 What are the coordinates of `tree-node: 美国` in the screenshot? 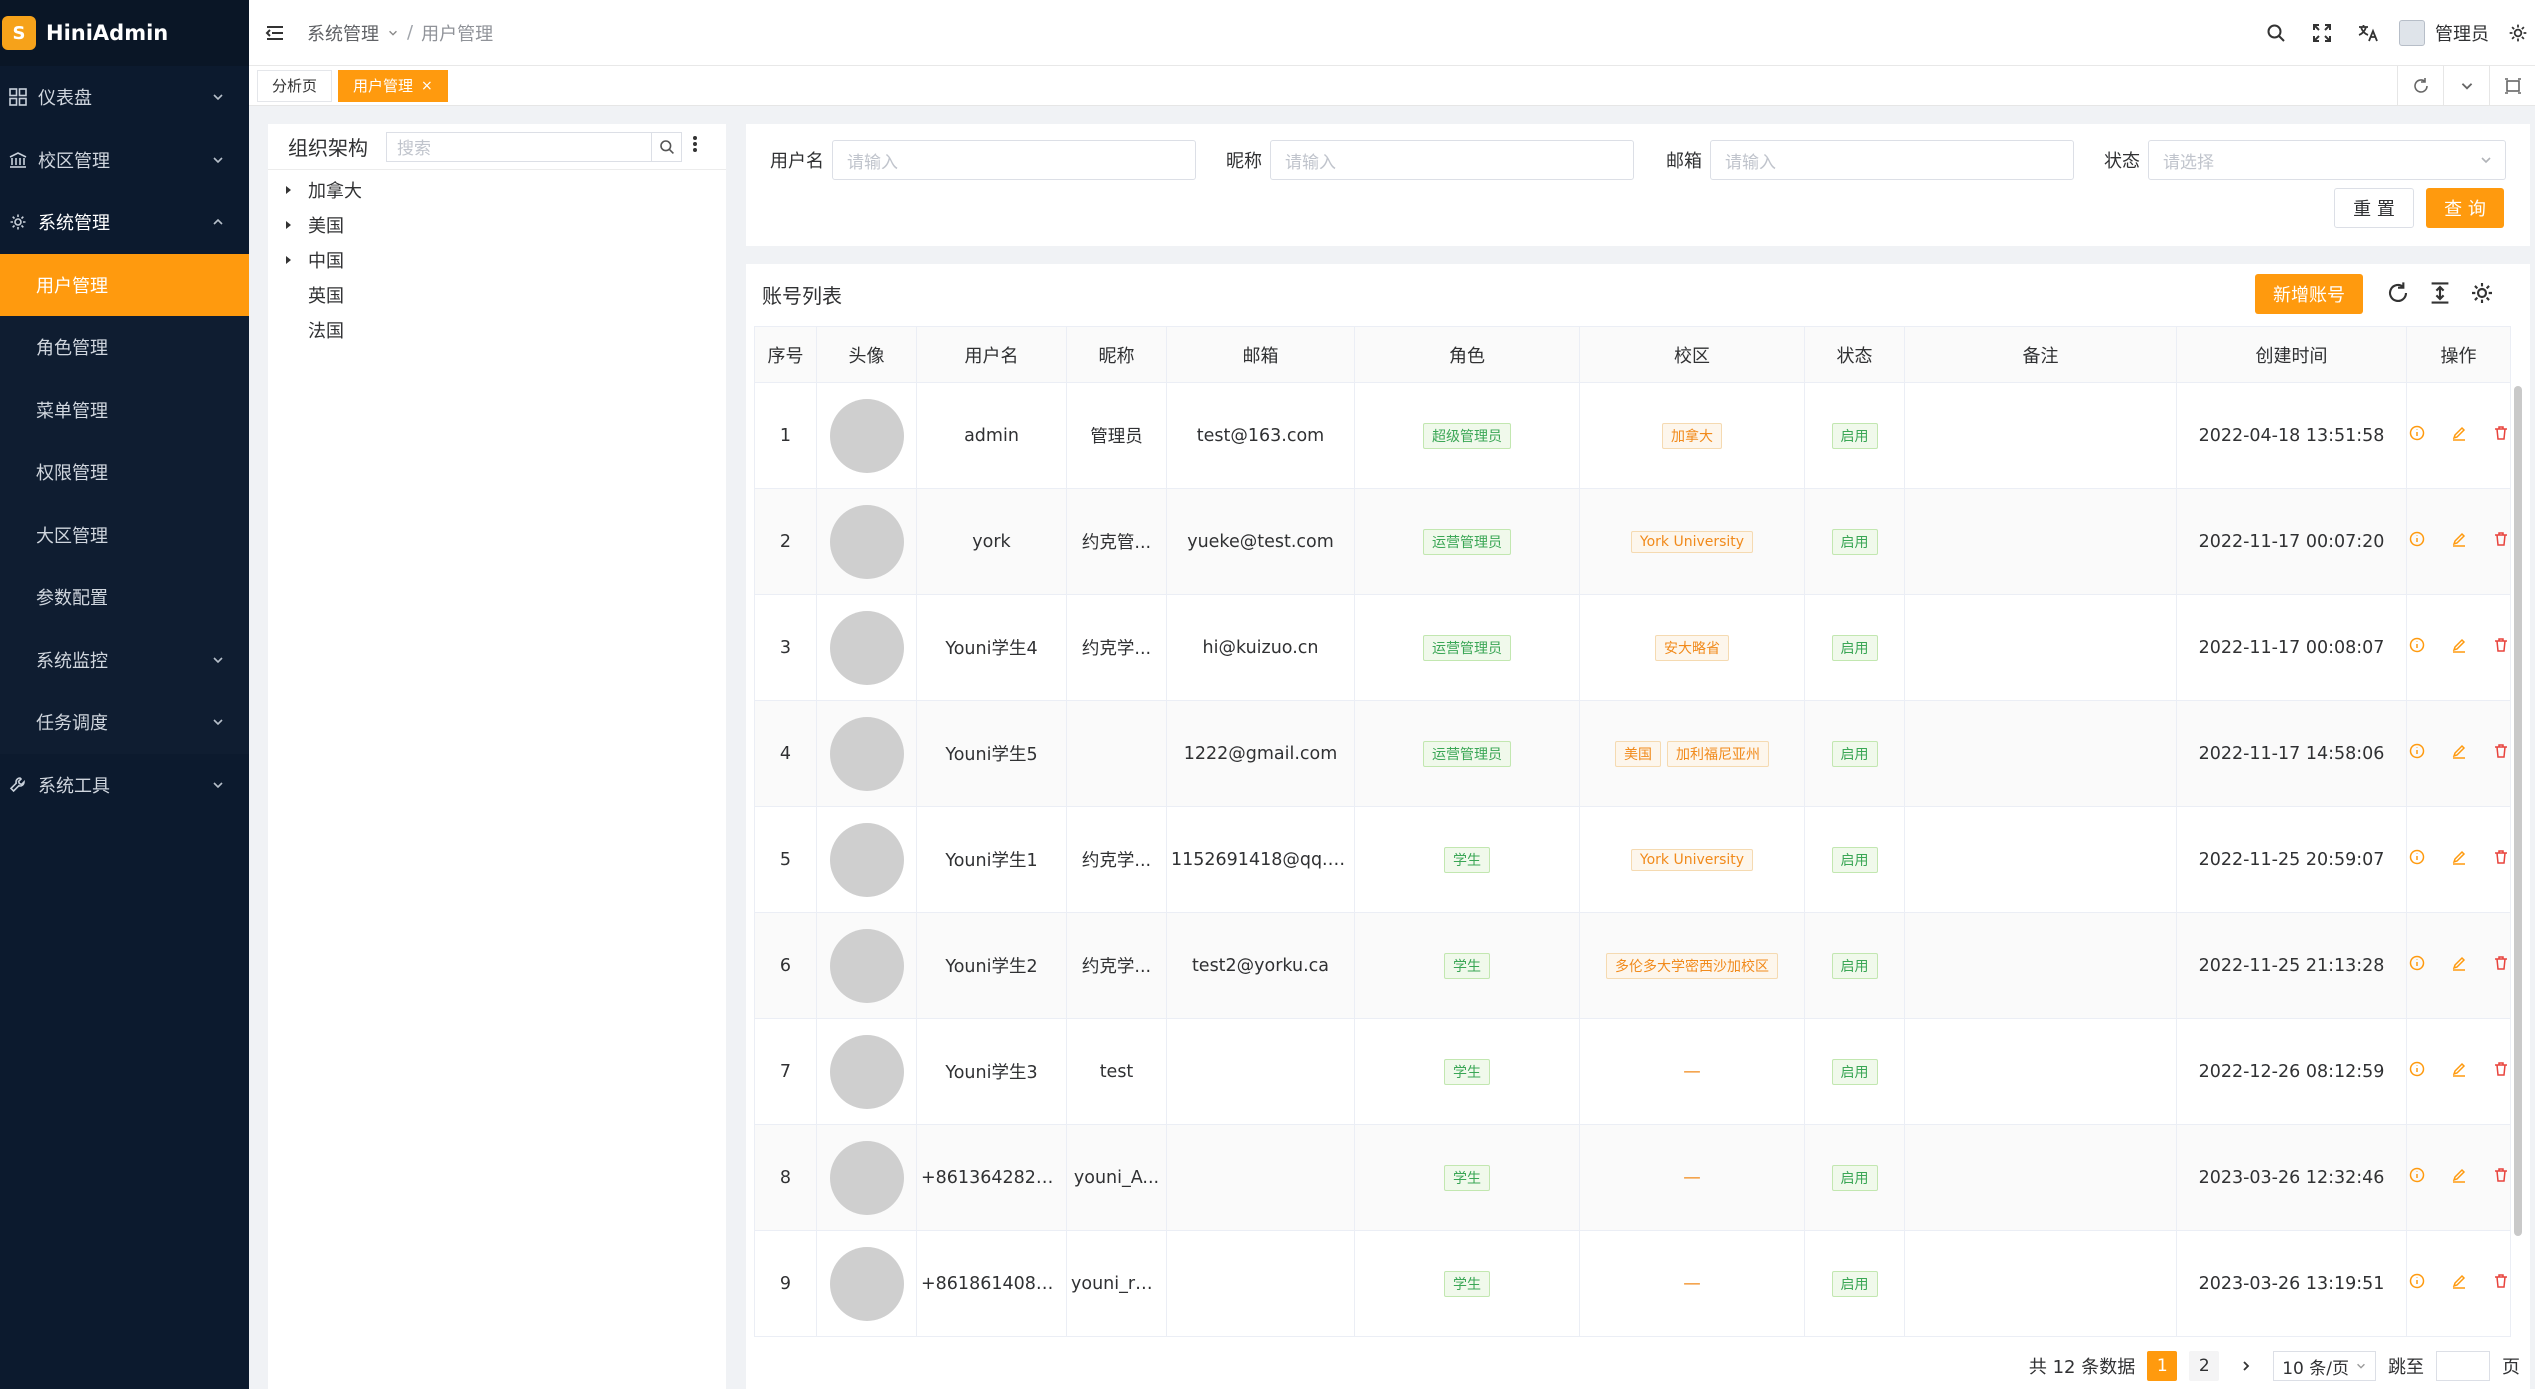 It's located at (497, 224).